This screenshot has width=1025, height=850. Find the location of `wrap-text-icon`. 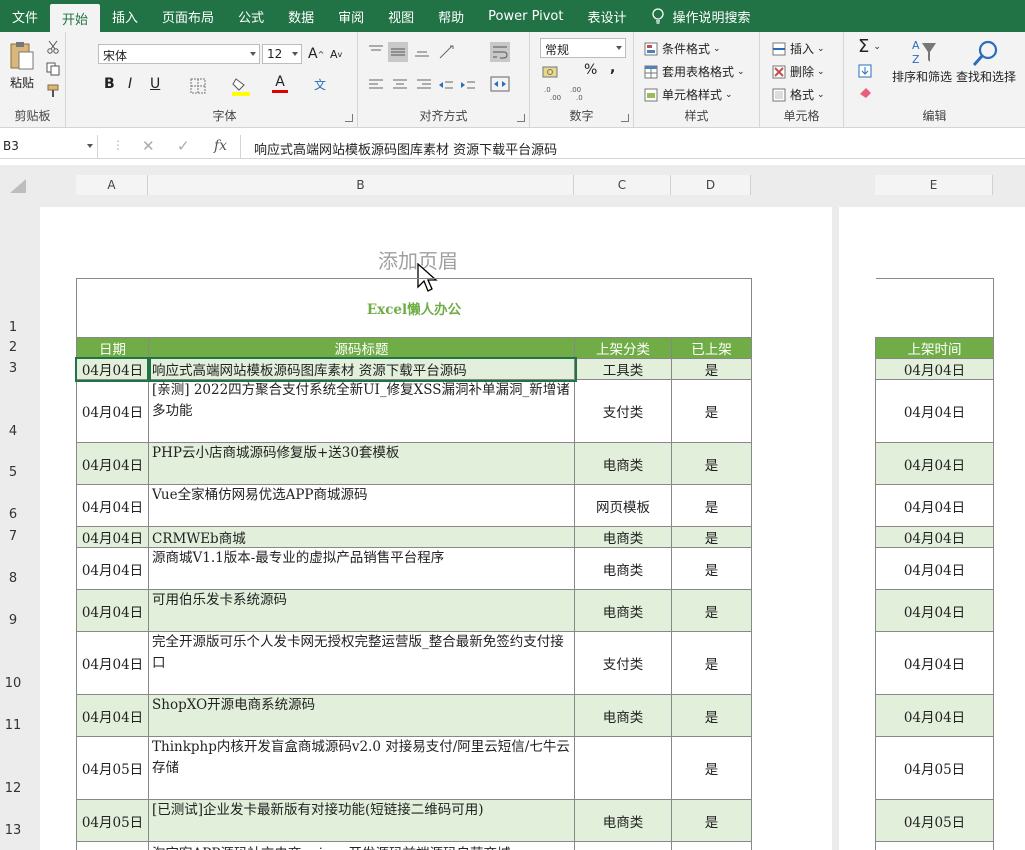

wrap-text-icon is located at coordinates (500, 52).